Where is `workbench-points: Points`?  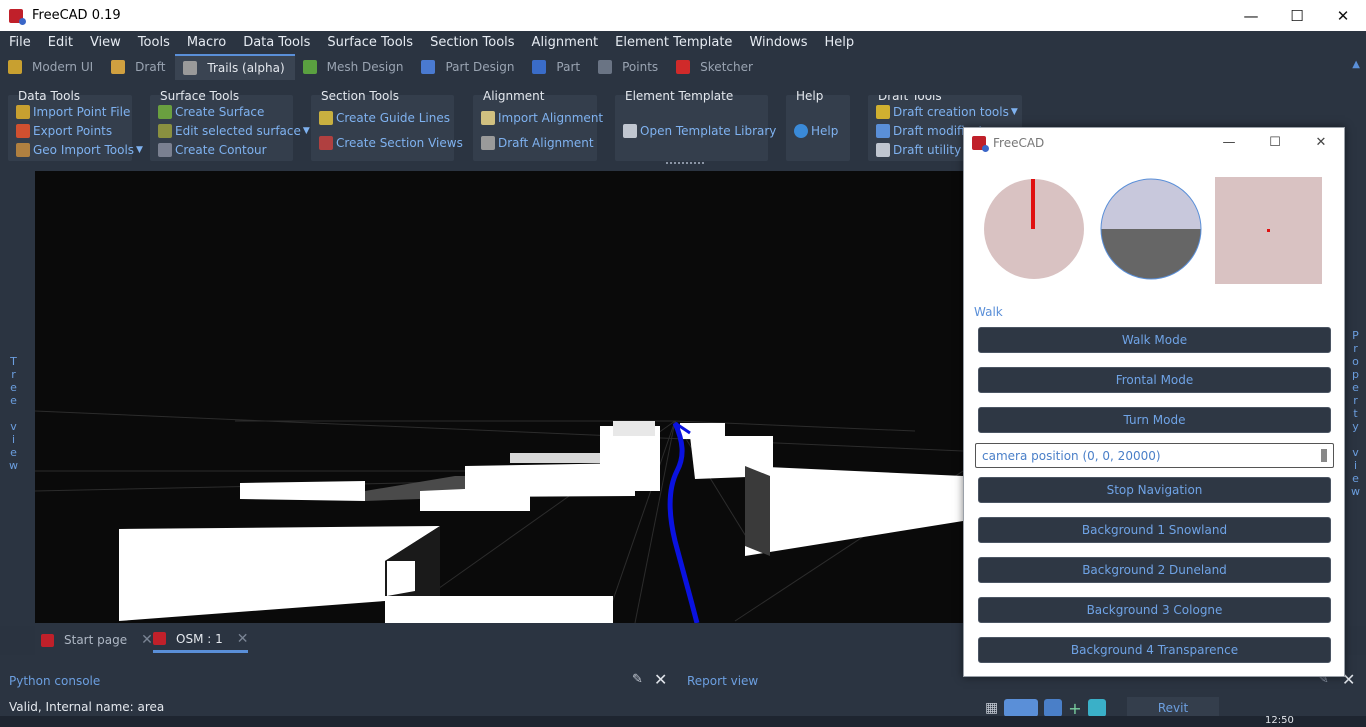 workbench-points: Points is located at coordinates (629, 67).